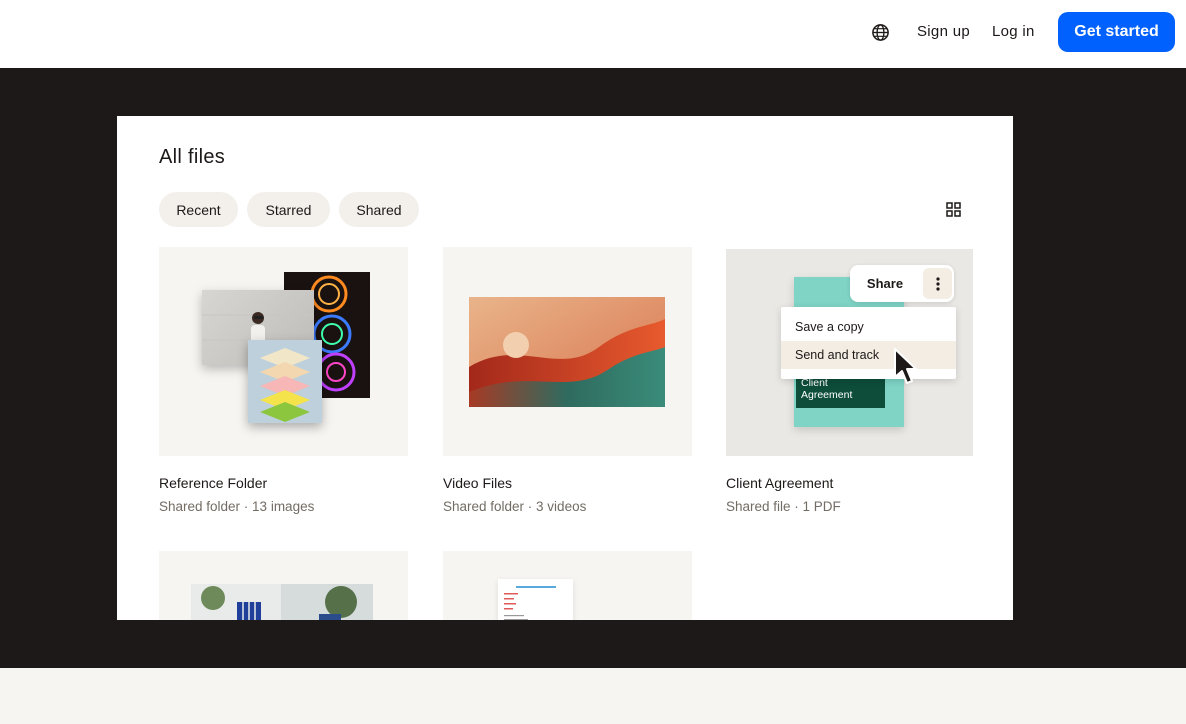 This screenshot has width=1186, height=724. Describe the element at coordinates (285, 381) in the screenshot. I see `layered-stack-image` at that location.